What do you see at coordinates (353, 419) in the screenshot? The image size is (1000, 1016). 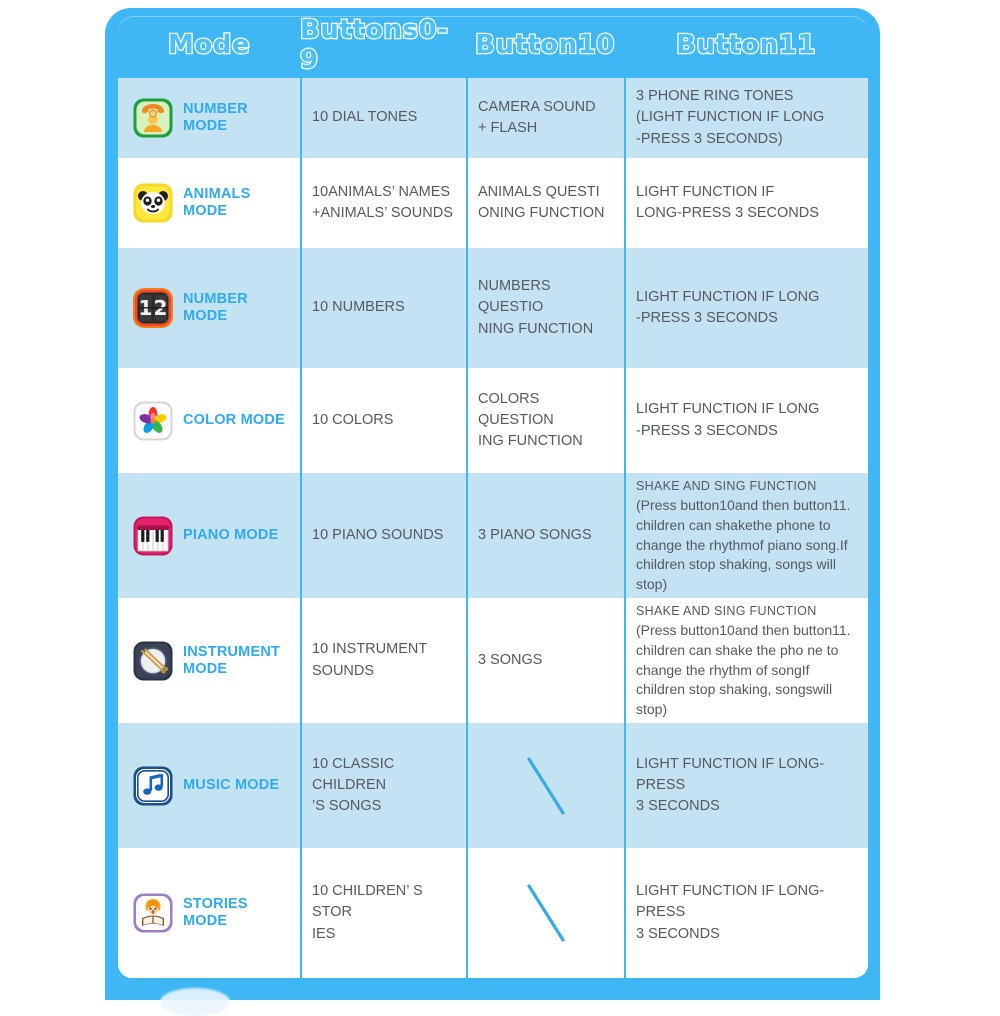 I see `buttons-0-9-text: 10 COLORS` at bounding box center [353, 419].